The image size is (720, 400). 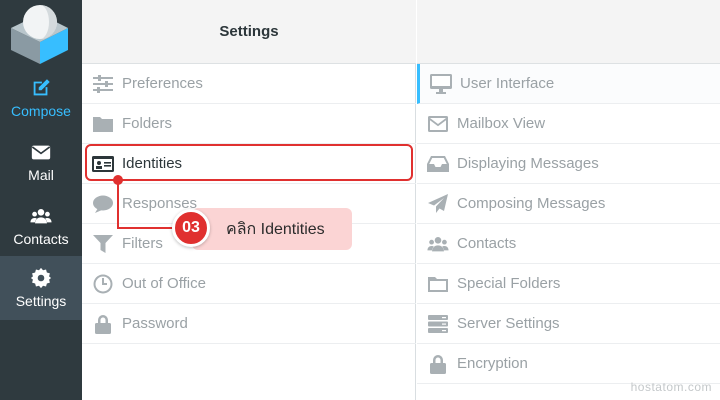 I want to click on pref-item-displaying-messages: Displaying Messages, so click(x=568, y=164).